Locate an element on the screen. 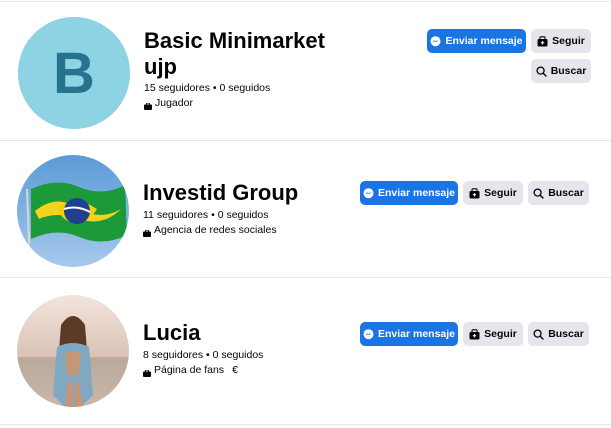 This screenshot has width=611, height=428. profile-name: Lucia is located at coordinates (171, 333).